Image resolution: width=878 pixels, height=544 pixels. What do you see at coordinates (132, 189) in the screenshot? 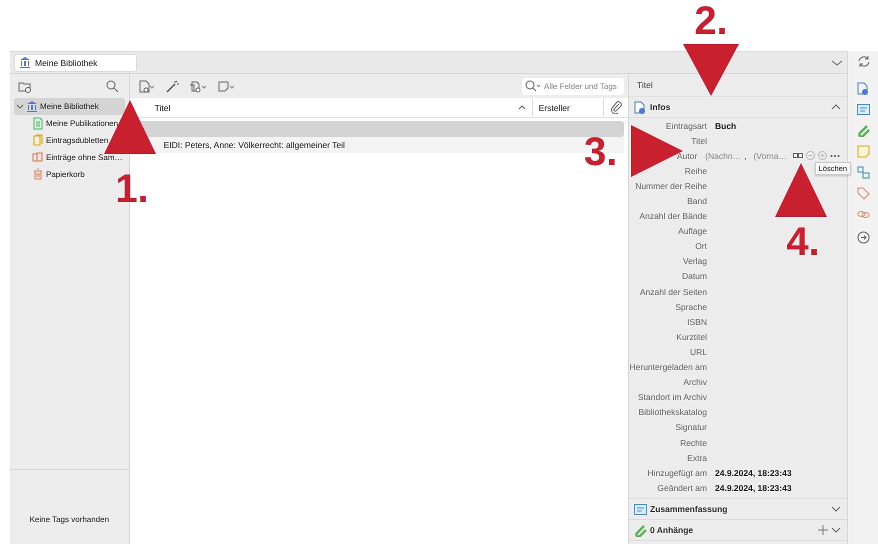
I see `annotation-number: 1.` at bounding box center [132, 189].